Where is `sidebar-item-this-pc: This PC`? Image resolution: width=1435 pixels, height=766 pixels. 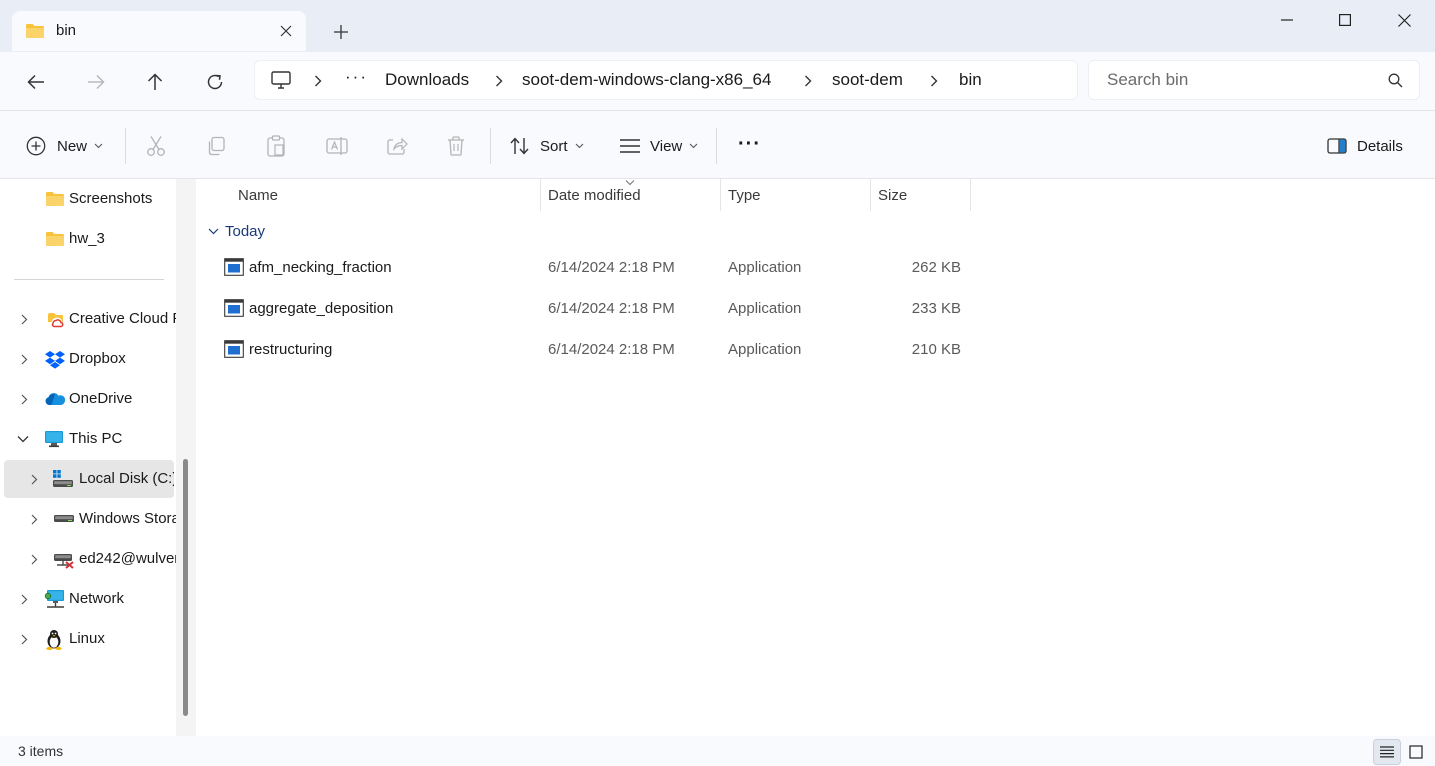 sidebar-item-this-pc: This PC is located at coordinates (88, 439).